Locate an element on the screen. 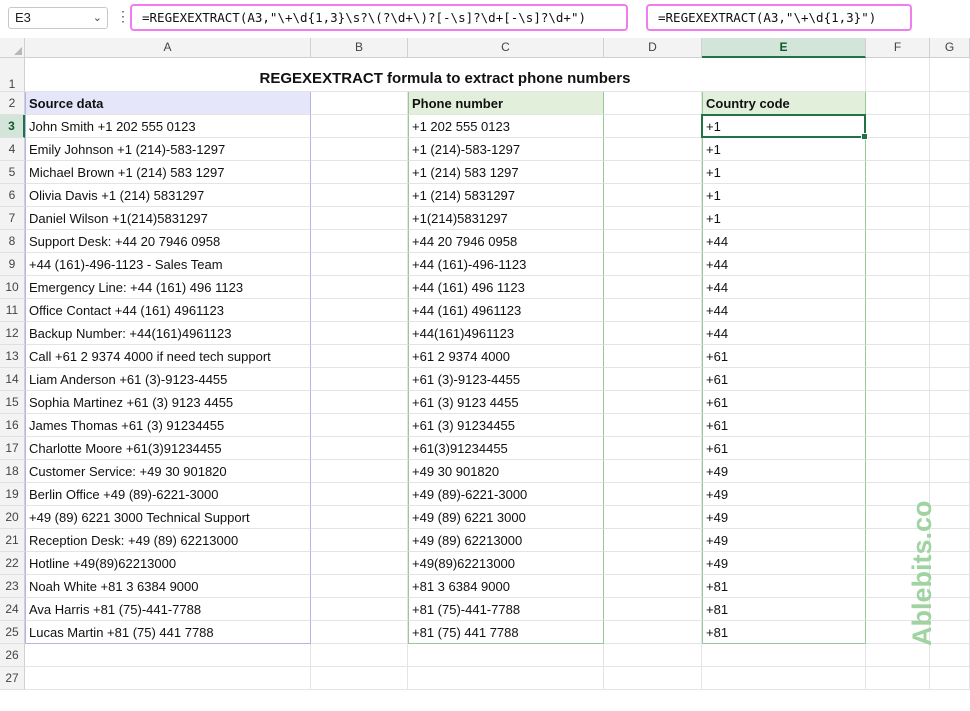 Image resolution: width=970 pixels, height=711 pixels. row-header: 6 is located at coordinates (12, 195).